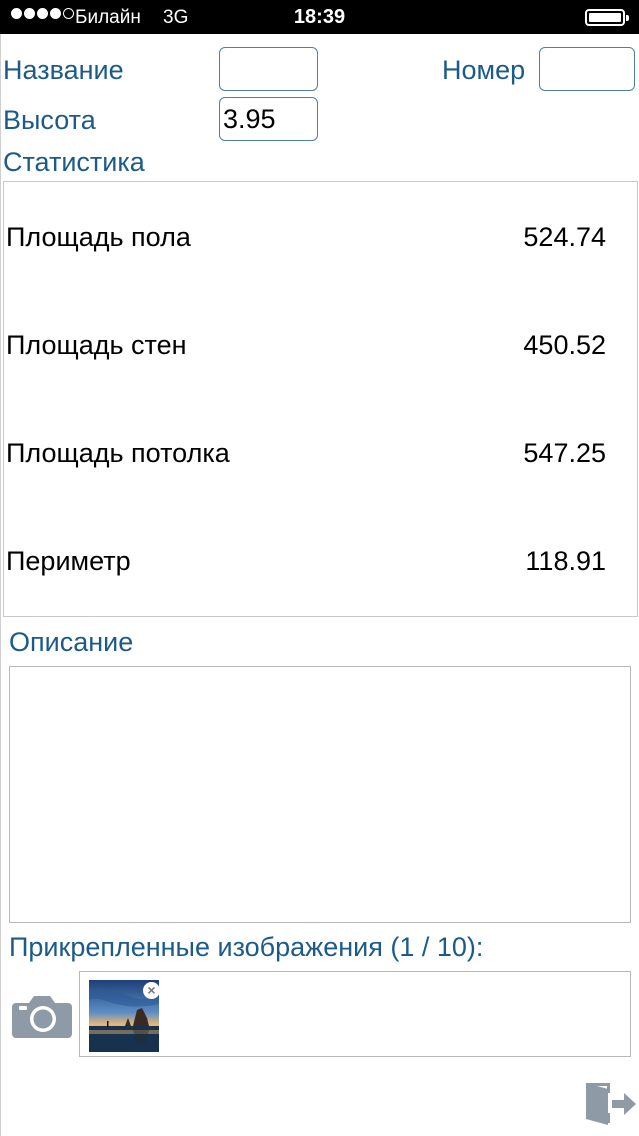  I want to click on stat-name: Площадь стен, so click(96, 345).